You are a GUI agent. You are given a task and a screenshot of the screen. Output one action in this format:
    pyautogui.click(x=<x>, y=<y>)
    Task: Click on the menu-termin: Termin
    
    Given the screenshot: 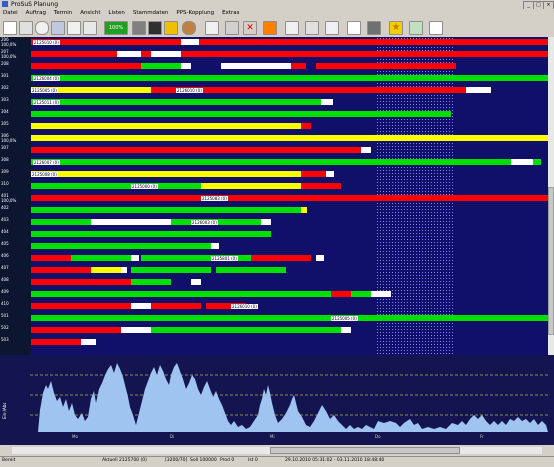 What is the action you would take?
    pyautogui.click(x=63, y=13)
    